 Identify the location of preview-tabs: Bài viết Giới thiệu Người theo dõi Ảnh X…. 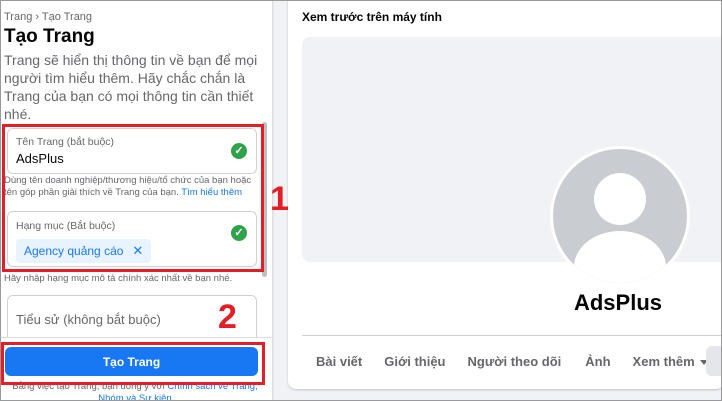
(512, 361).